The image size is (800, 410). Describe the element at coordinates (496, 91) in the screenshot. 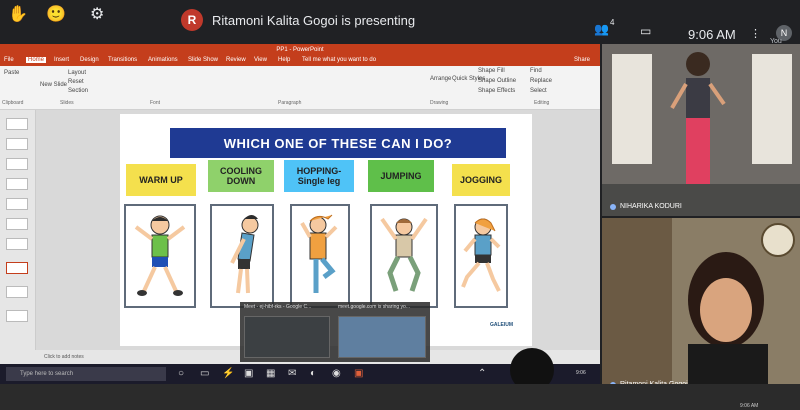

I see `shape-effects-button: Shape Effects` at that location.